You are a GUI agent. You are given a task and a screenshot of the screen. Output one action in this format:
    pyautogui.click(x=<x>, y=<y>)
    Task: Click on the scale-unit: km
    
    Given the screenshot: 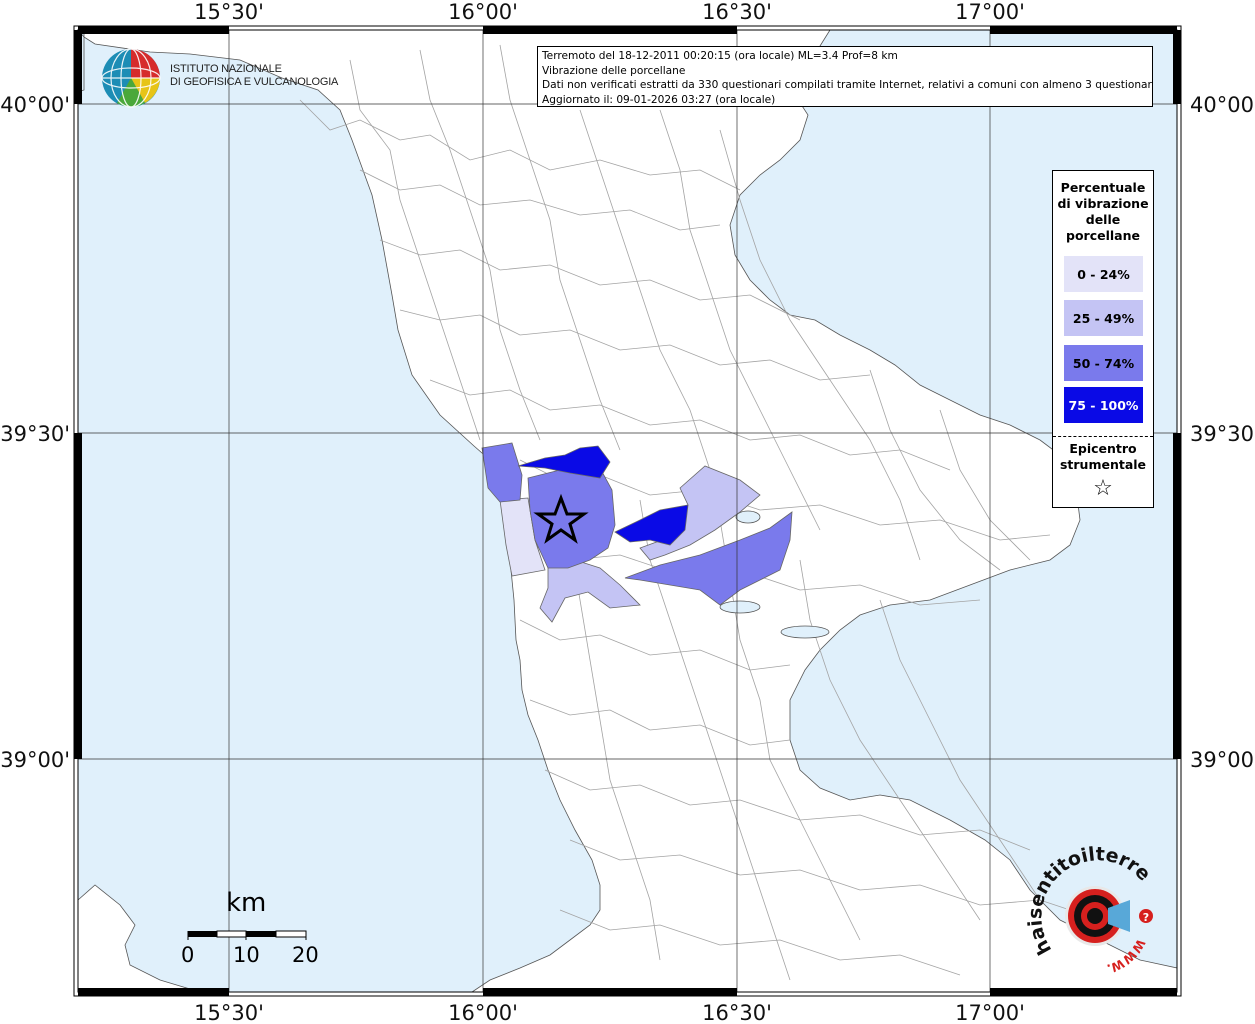 What is the action you would take?
    pyautogui.click(x=246, y=903)
    